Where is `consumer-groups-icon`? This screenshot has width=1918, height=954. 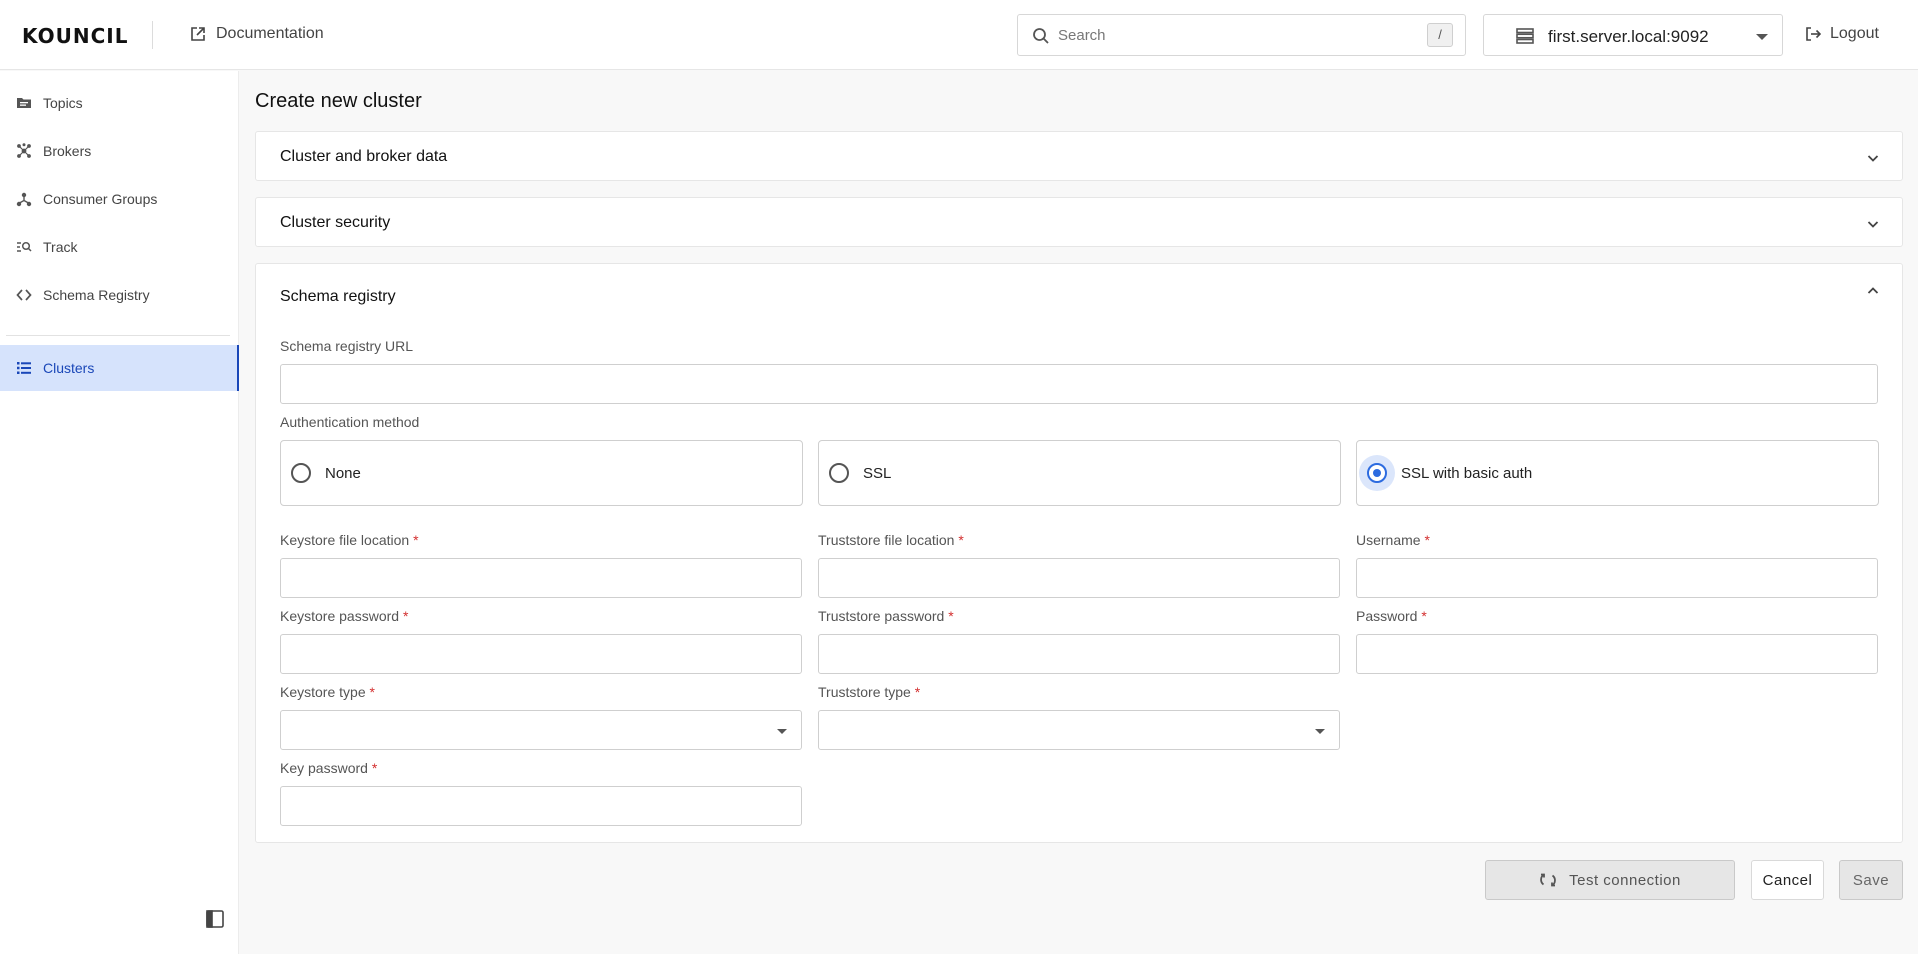 consumer-groups-icon is located at coordinates (24, 199).